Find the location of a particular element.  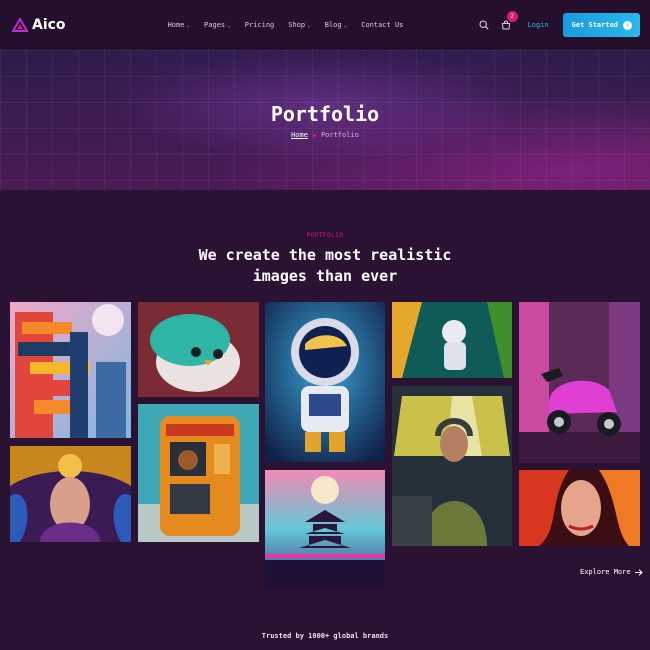

nav-item-label: Contact Us is located at coordinates (382, 25).